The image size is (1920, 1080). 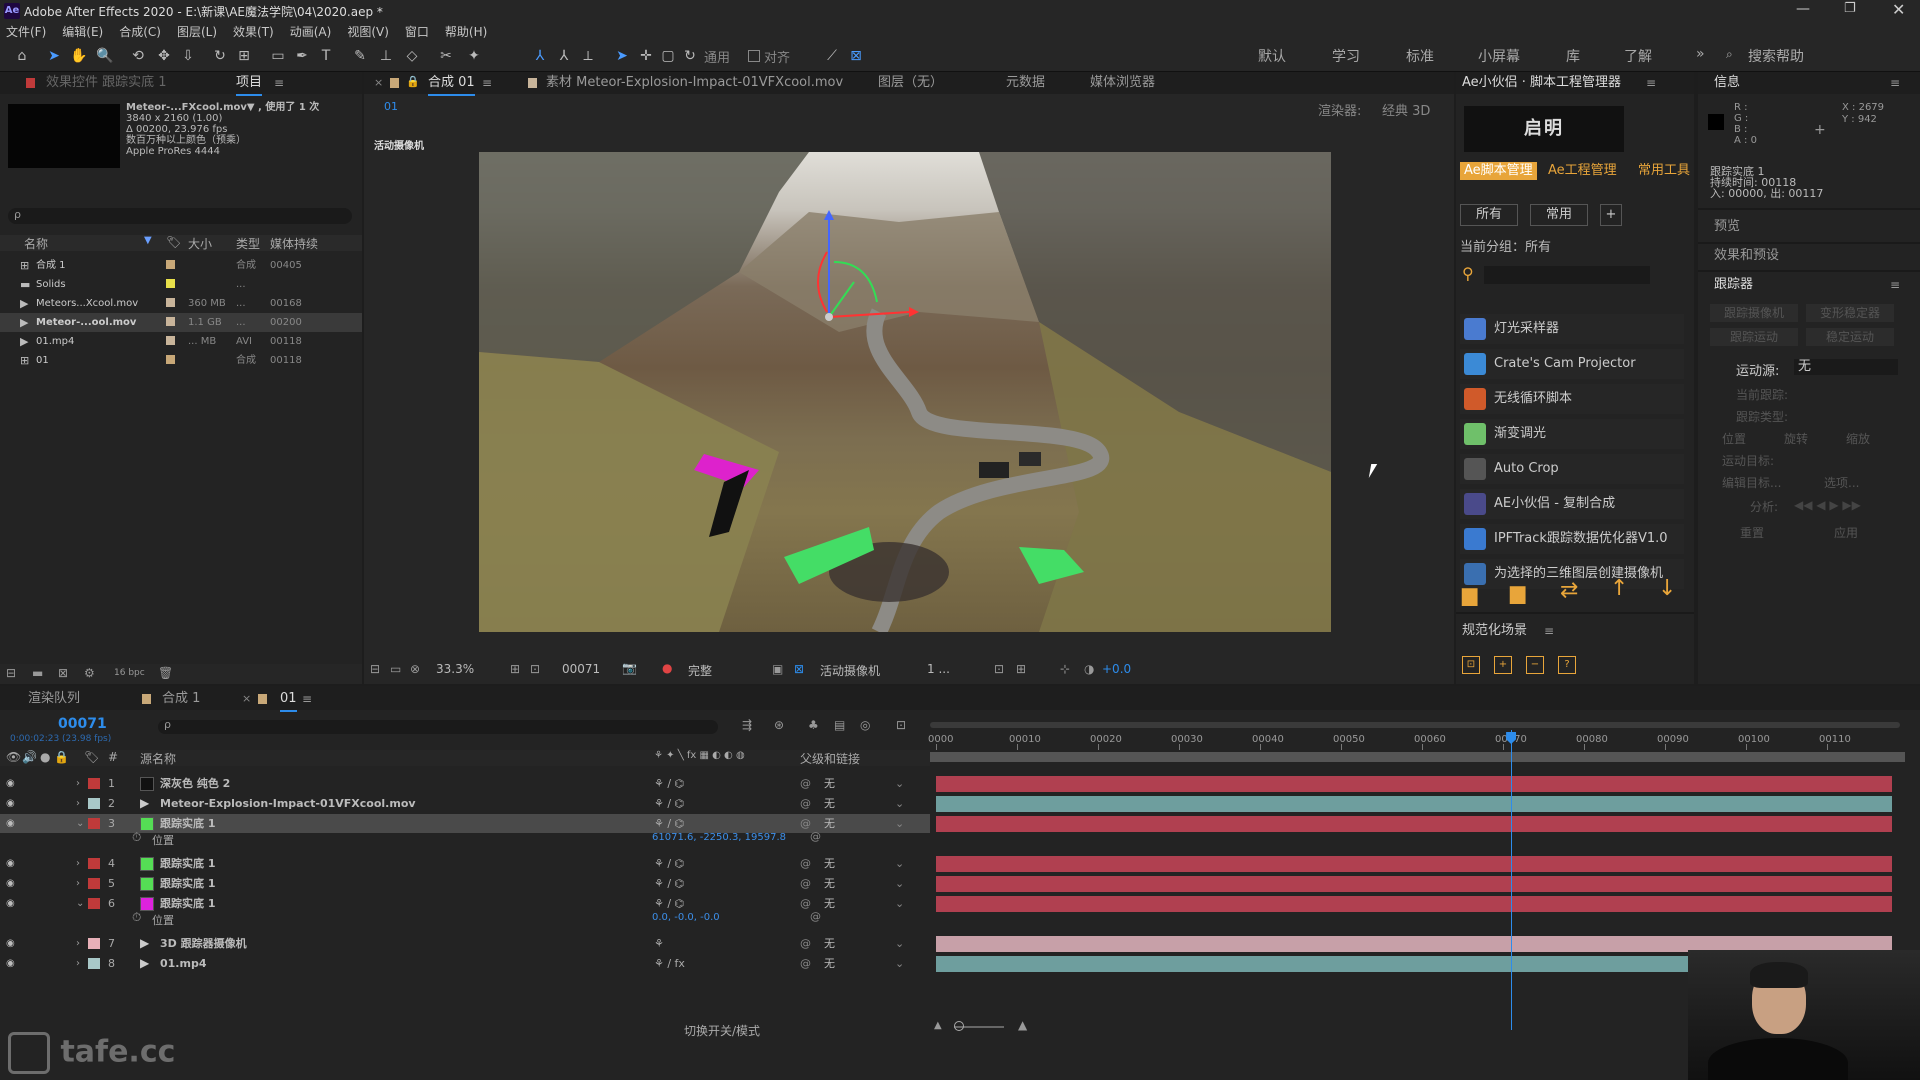 I want to click on scene-tool-3-icon: −, so click(x=1535, y=665).